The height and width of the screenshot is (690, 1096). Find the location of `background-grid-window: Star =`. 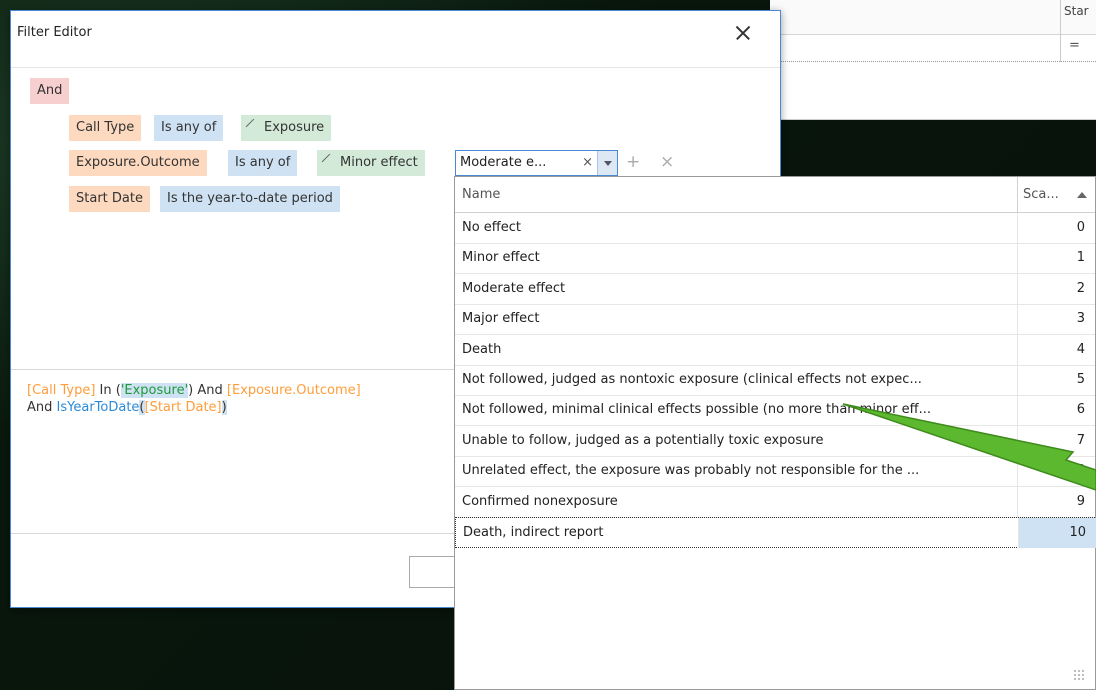

background-grid-window: Star = is located at coordinates (933, 60).